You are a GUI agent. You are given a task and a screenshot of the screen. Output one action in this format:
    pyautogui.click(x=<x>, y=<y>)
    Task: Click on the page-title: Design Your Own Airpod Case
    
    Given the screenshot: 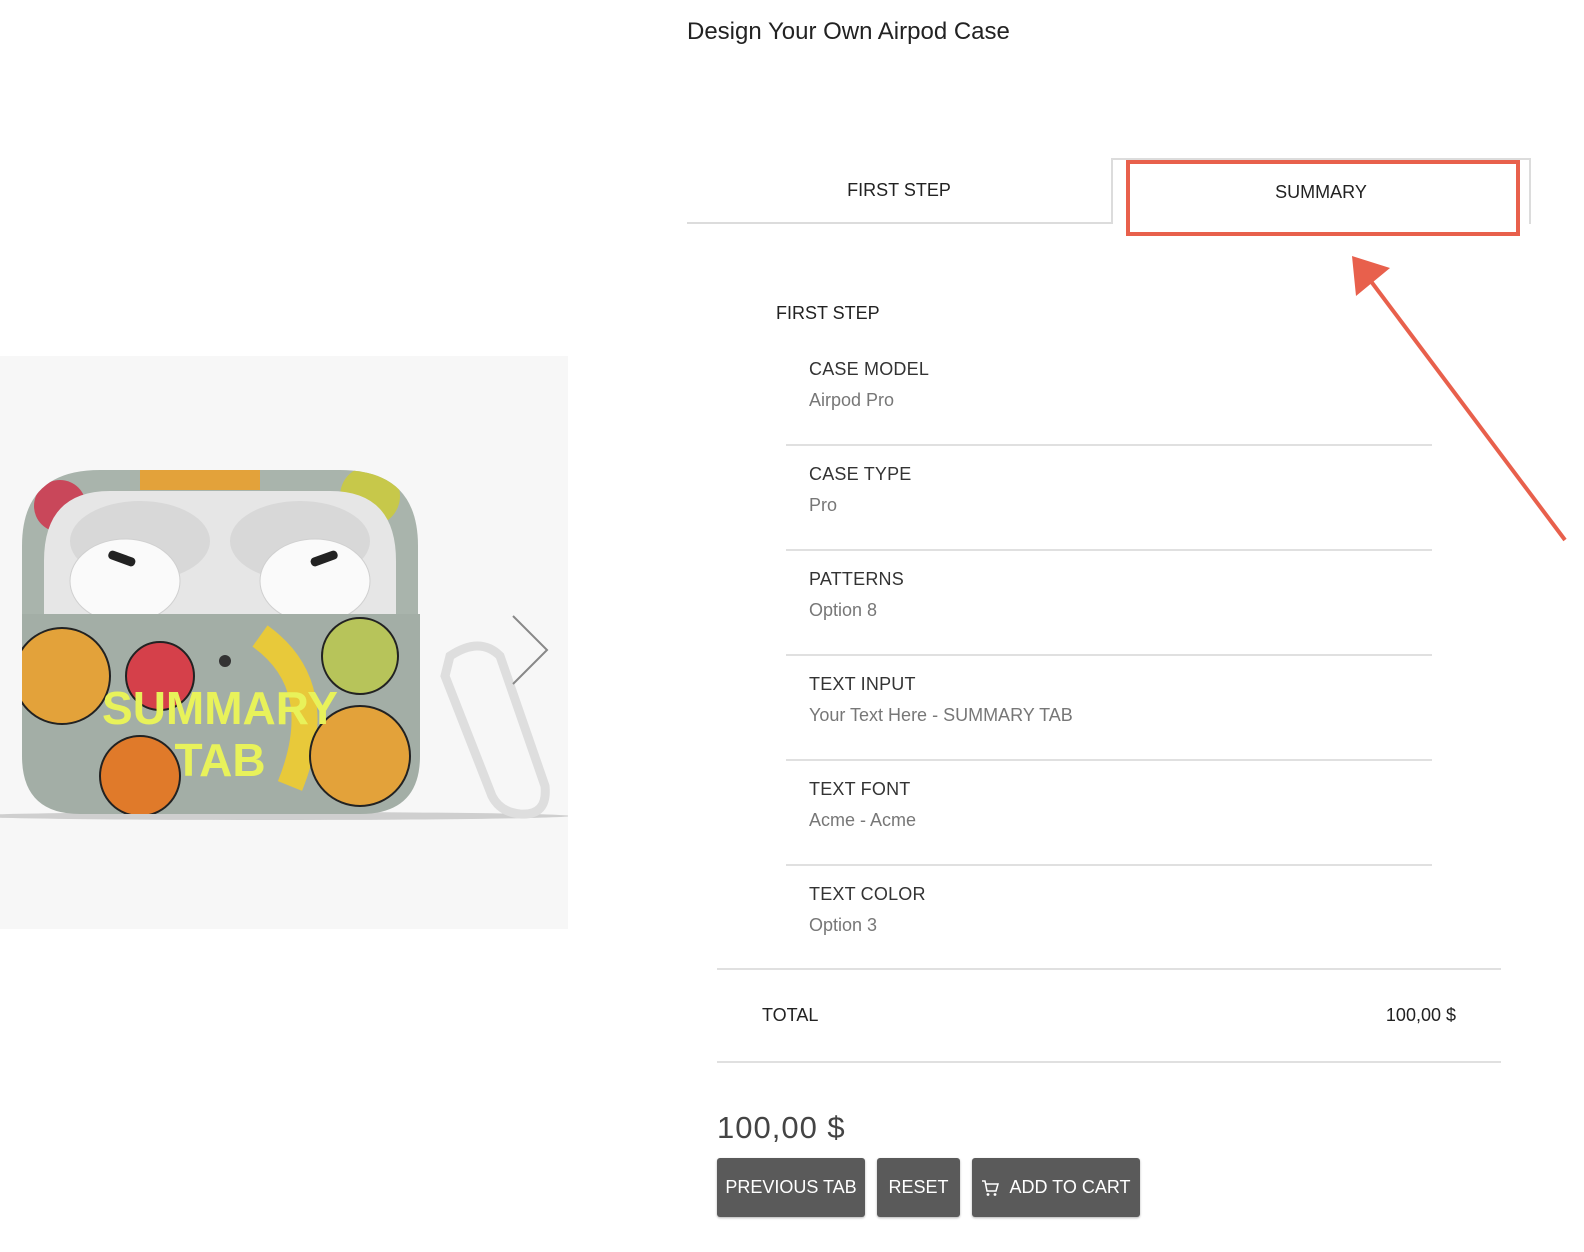 What is the action you would take?
    pyautogui.click(x=848, y=31)
    